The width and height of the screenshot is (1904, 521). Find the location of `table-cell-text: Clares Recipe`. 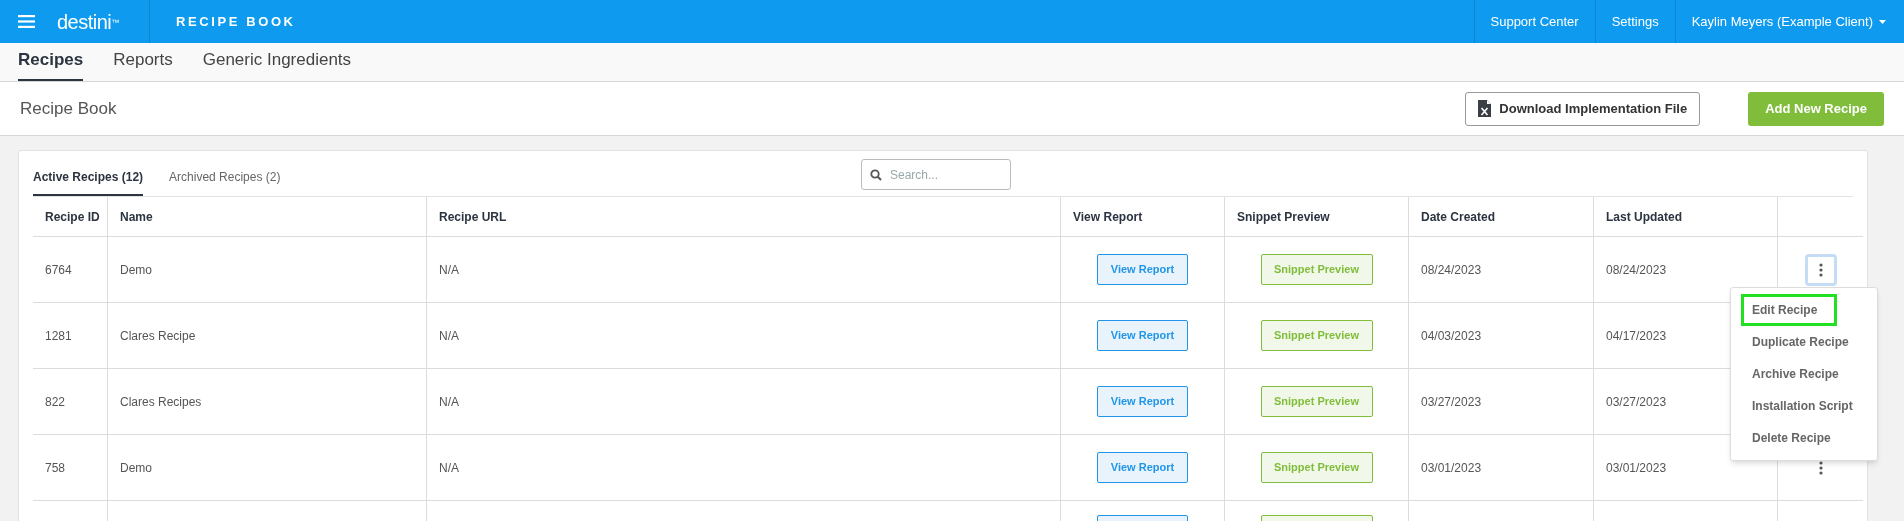

table-cell-text: Clares Recipe is located at coordinates (158, 336).